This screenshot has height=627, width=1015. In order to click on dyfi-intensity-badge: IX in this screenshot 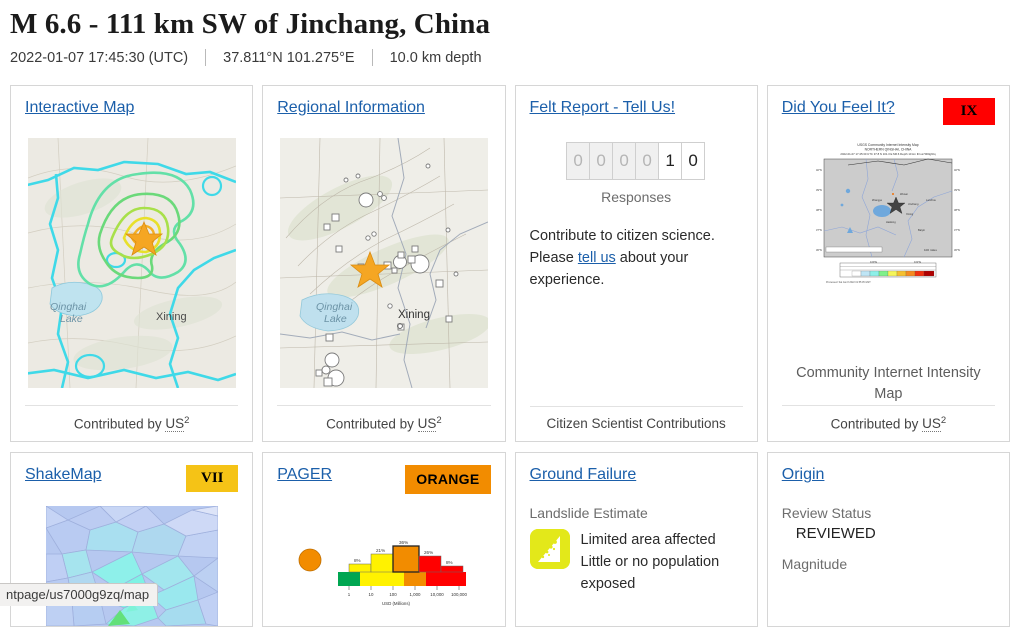, I will do `click(969, 111)`.